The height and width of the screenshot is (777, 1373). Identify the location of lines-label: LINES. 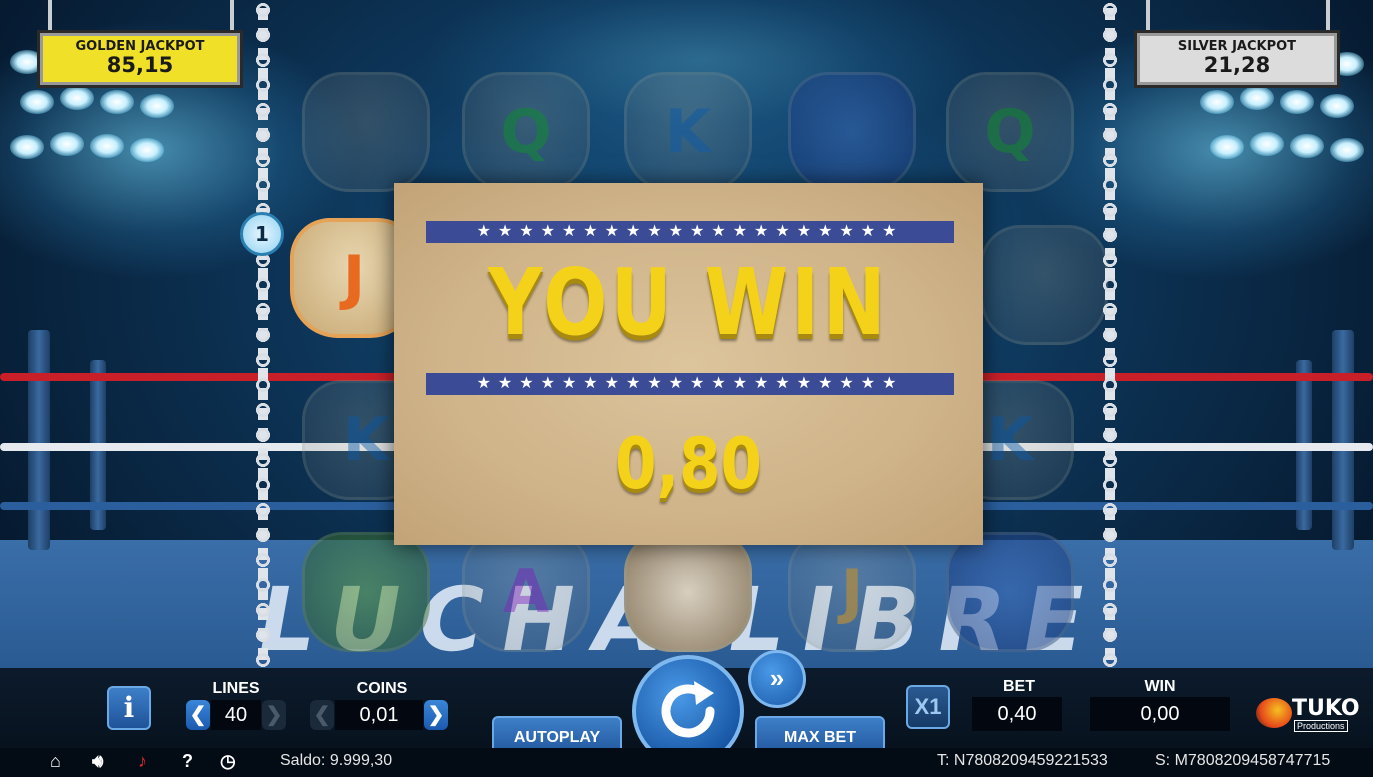
(236, 688).